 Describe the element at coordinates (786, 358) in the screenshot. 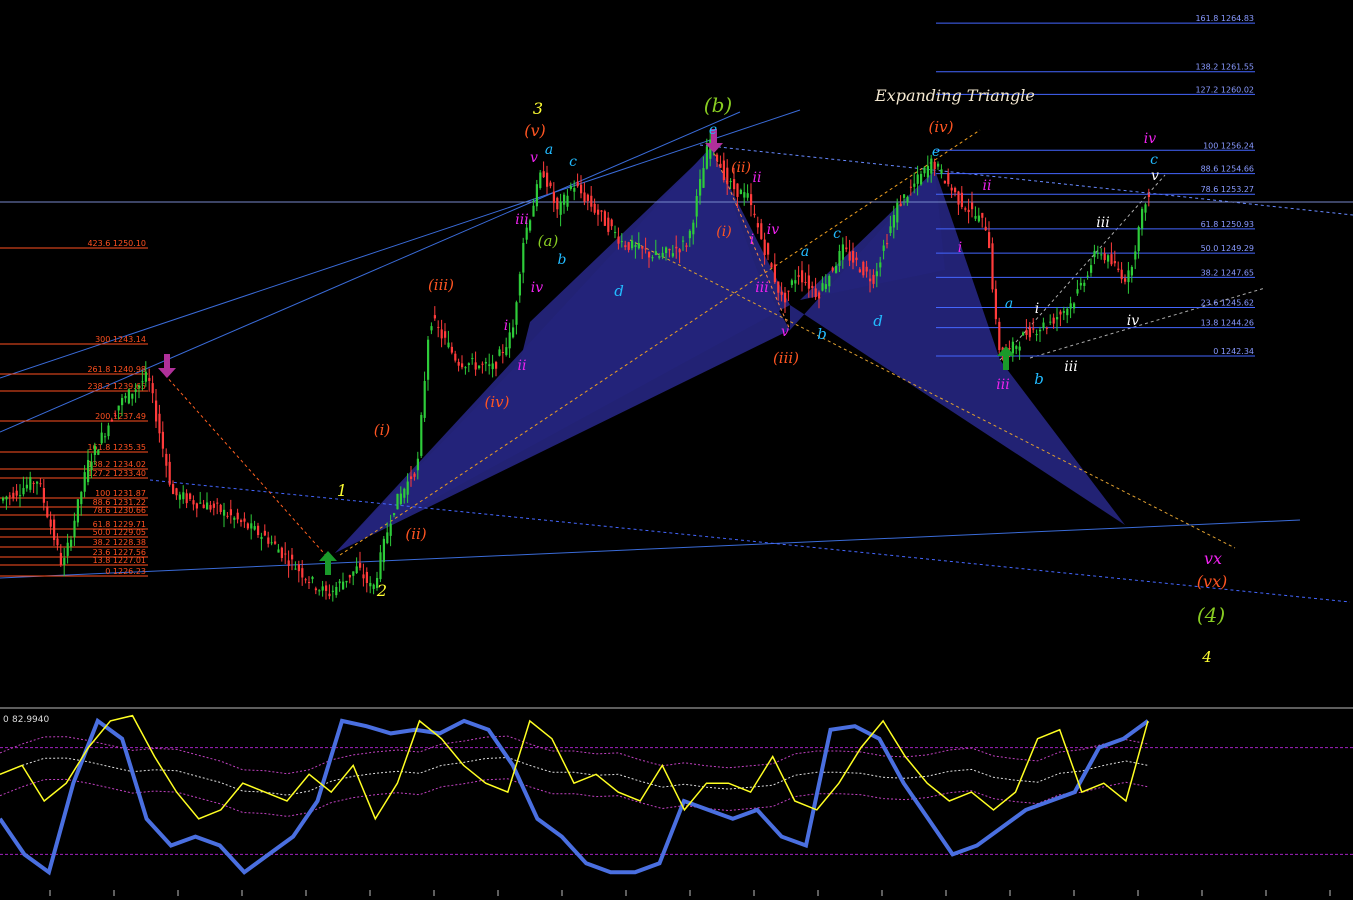

I see `wave-label: (iii)` at that location.